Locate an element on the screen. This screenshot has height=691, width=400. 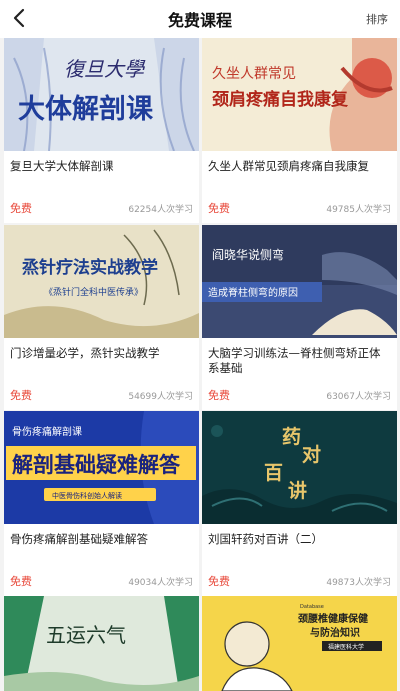
thumb-text-line: 颈肩疼痛自我康复 is located at coordinates (280, 99).